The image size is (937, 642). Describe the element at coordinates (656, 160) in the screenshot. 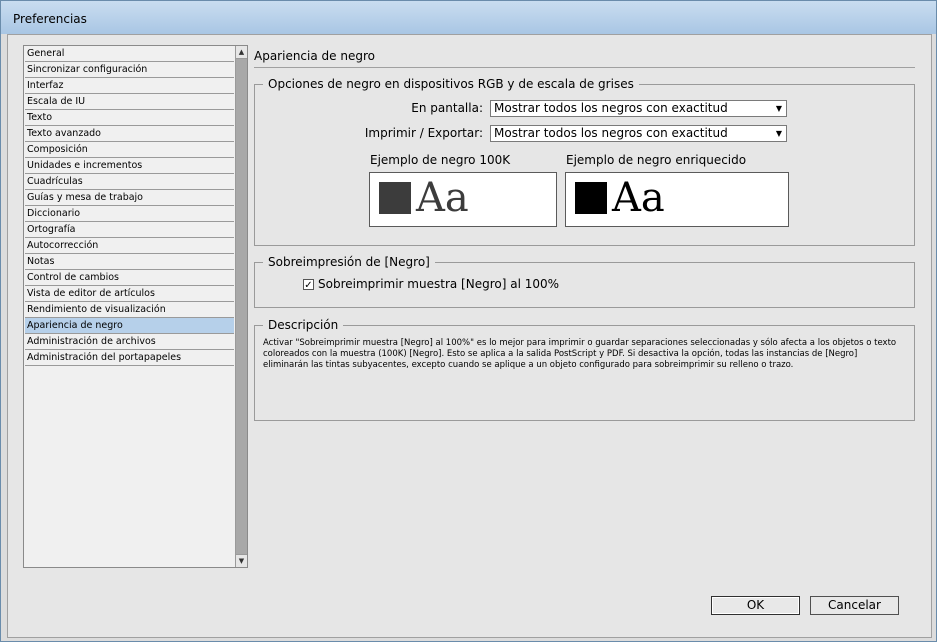

I see `sample-rich-caption: Ejemplo de negro enriquecido` at that location.